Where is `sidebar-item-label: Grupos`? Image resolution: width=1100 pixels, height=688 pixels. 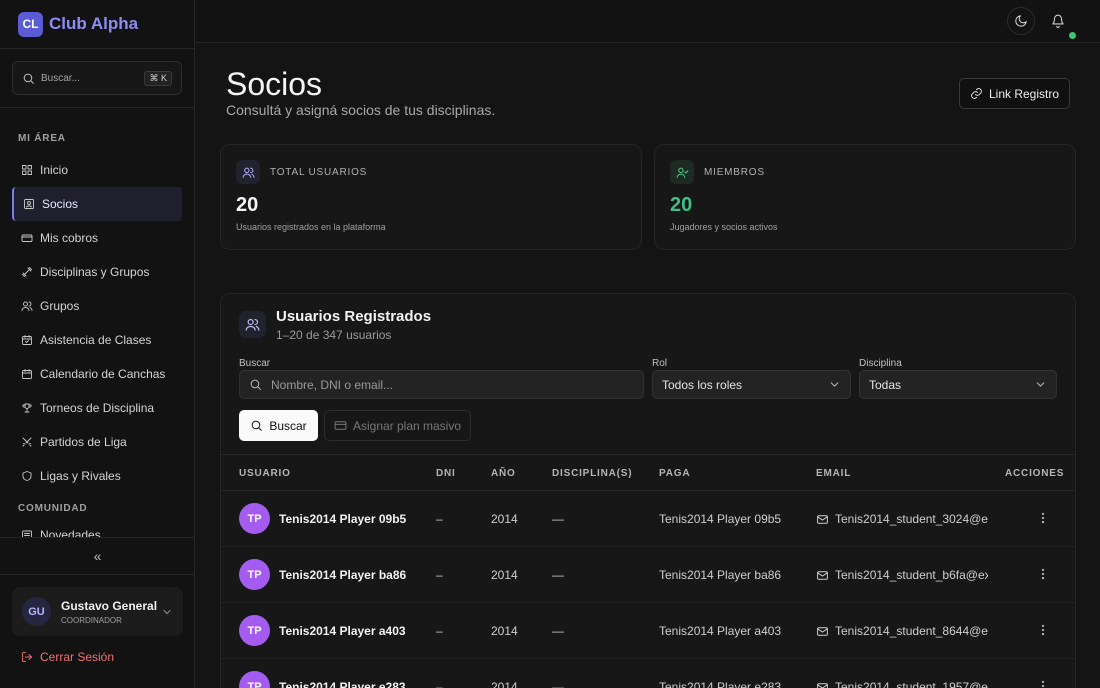 sidebar-item-label: Grupos is located at coordinates (60, 306).